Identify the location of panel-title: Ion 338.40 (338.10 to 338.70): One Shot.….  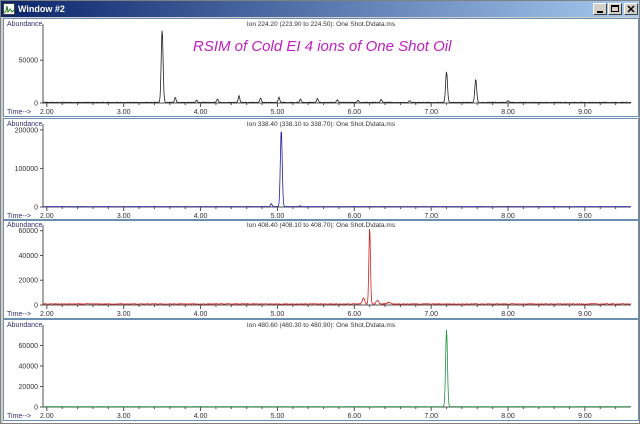
(321, 124).